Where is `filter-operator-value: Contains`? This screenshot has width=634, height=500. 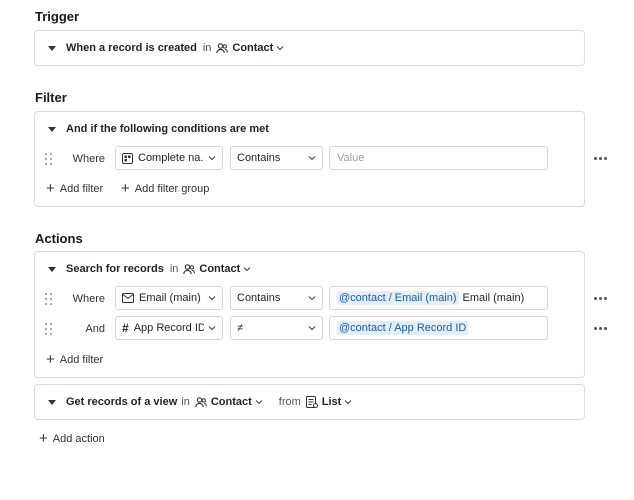
filter-operator-value: Contains is located at coordinates (259, 158).